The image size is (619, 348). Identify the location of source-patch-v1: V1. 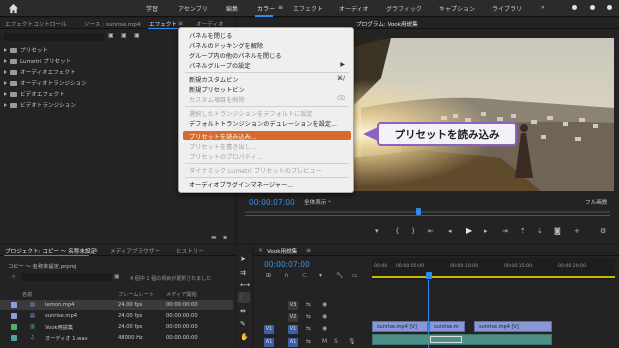
(269, 329).